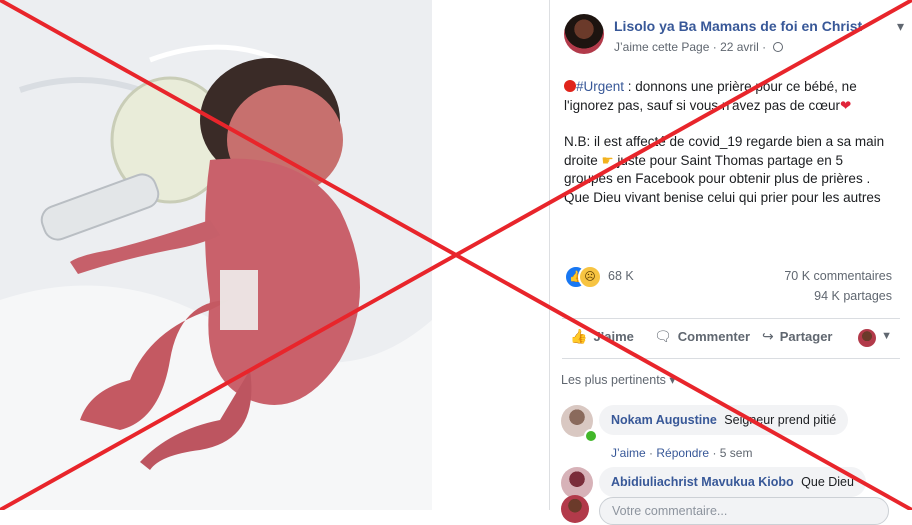 The width and height of the screenshot is (912, 525). I want to click on comment-button-label: Commenter, so click(714, 336).